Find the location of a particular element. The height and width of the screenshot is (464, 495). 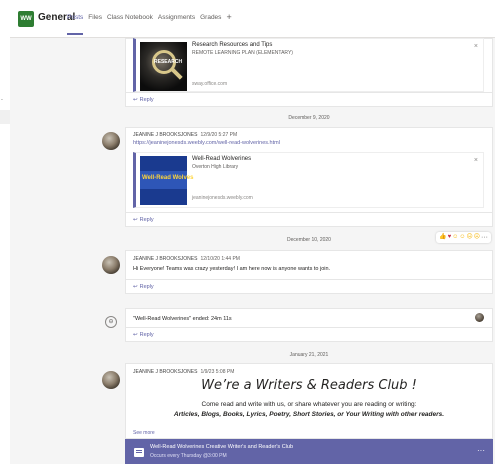

meeting-icon: ⊖ is located at coordinates (111, 322).